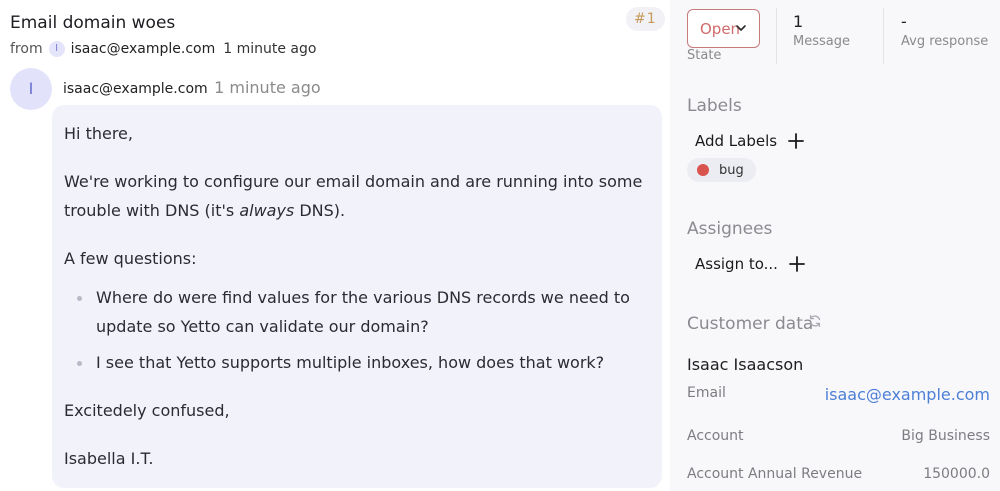  What do you see at coordinates (945, 436) in the screenshot?
I see `customer-field-value: Big Business` at bounding box center [945, 436].